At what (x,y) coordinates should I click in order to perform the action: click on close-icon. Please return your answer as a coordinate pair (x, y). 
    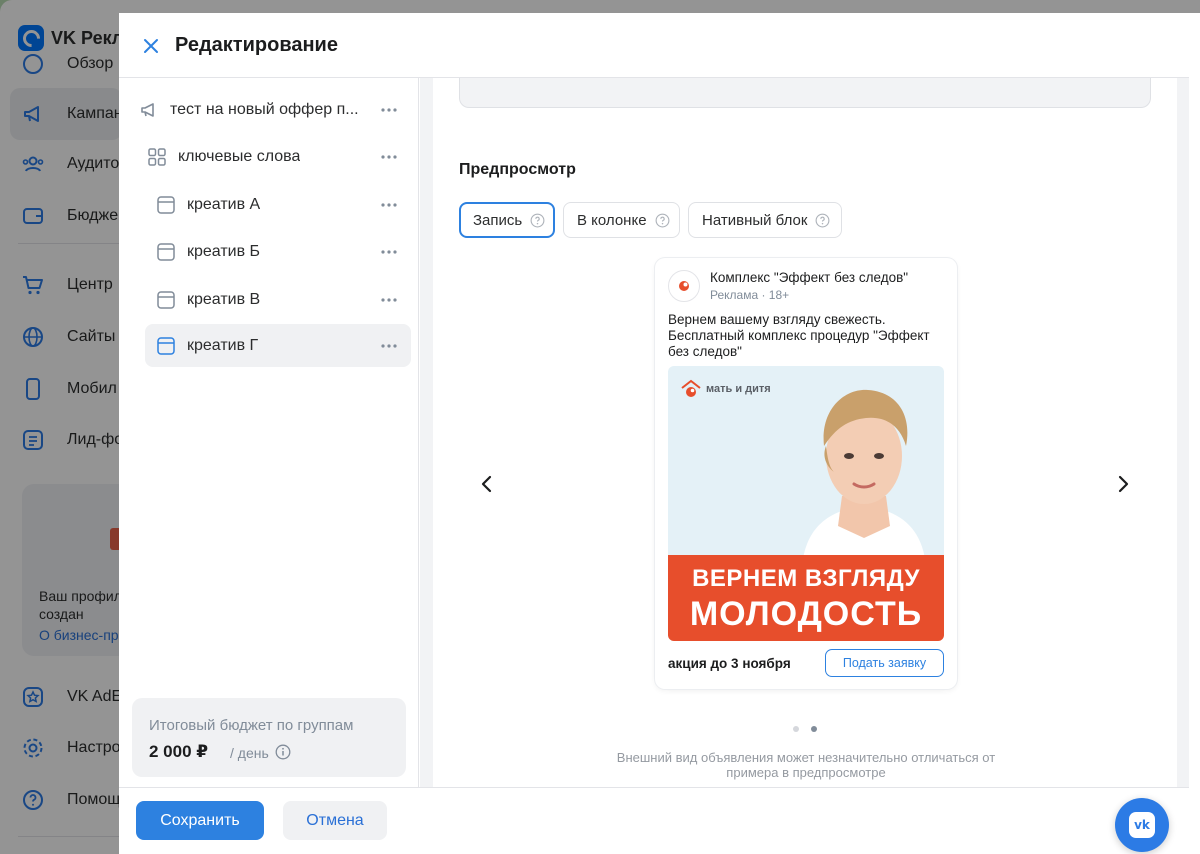
    Looking at the image, I should click on (151, 46).